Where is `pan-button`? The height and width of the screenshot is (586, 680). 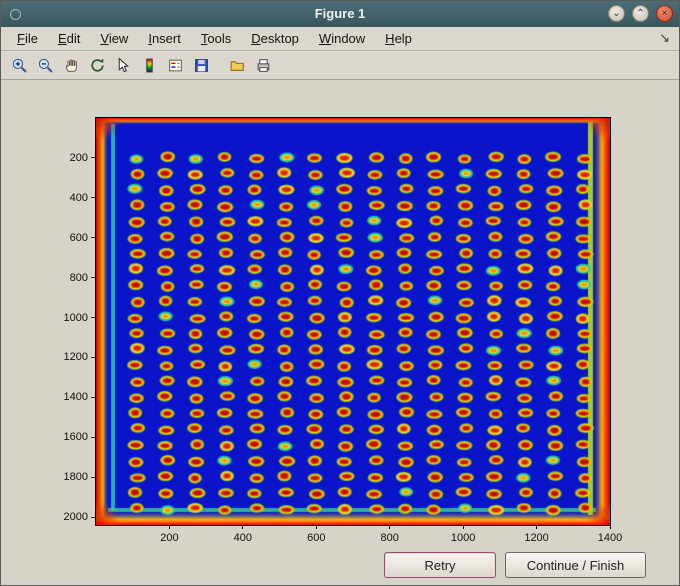
pan-button is located at coordinates (71, 65).